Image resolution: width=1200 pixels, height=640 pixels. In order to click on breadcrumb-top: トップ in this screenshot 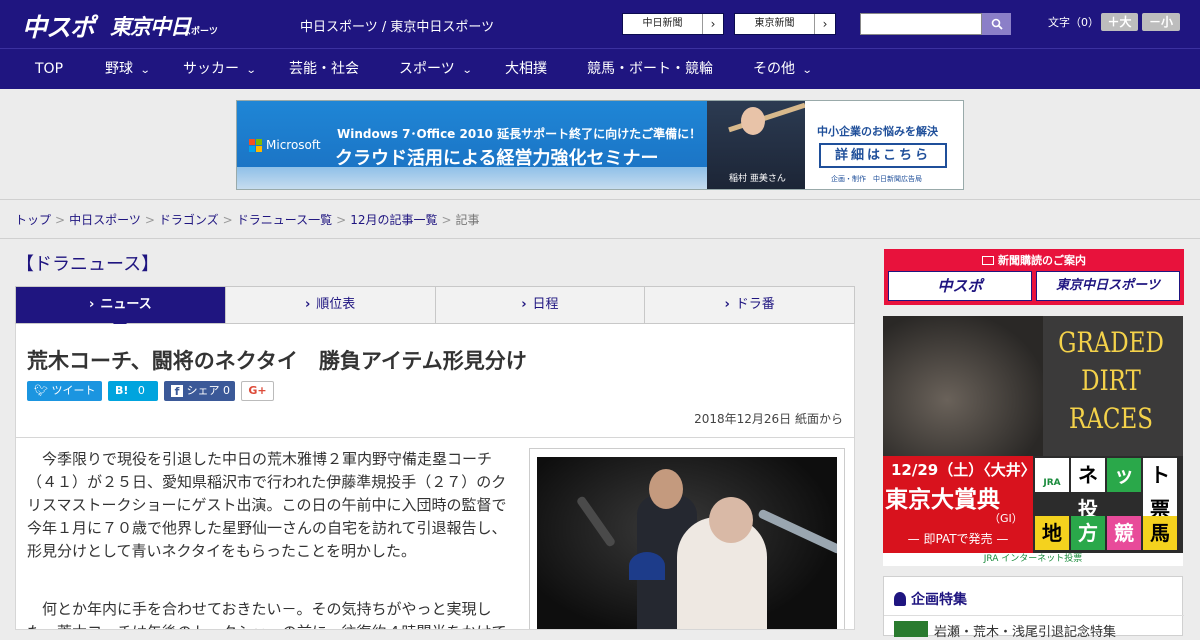, I will do `click(33, 220)`.